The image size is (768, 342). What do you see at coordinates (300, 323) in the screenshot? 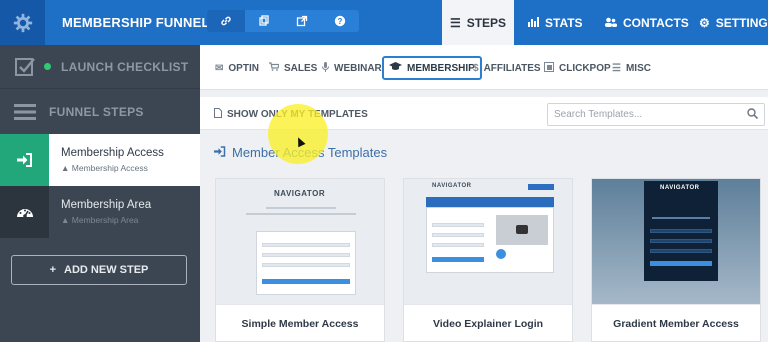
I see `template-name: Simple Member Access` at bounding box center [300, 323].